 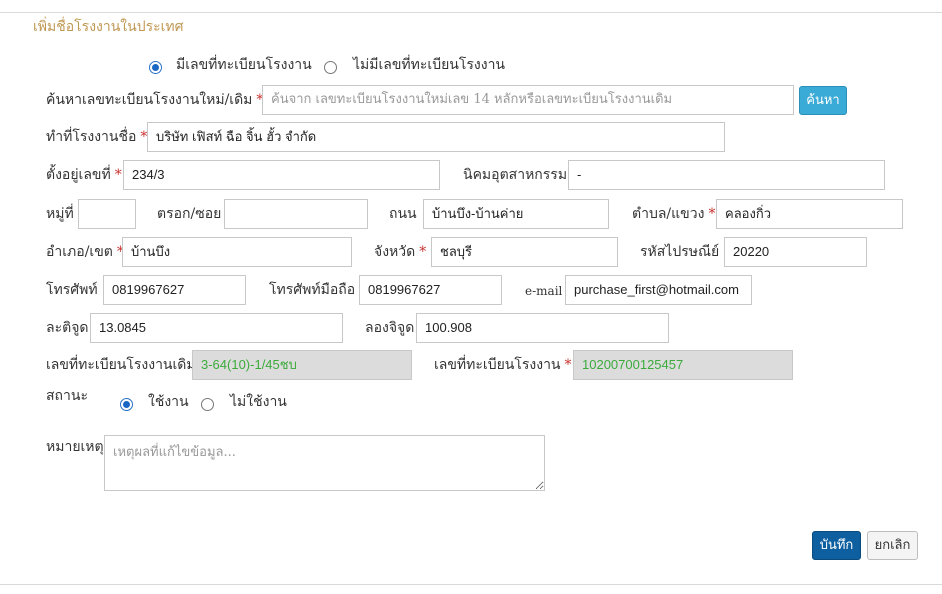 I want to click on search-button: ค้นหา, so click(x=823, y=100).